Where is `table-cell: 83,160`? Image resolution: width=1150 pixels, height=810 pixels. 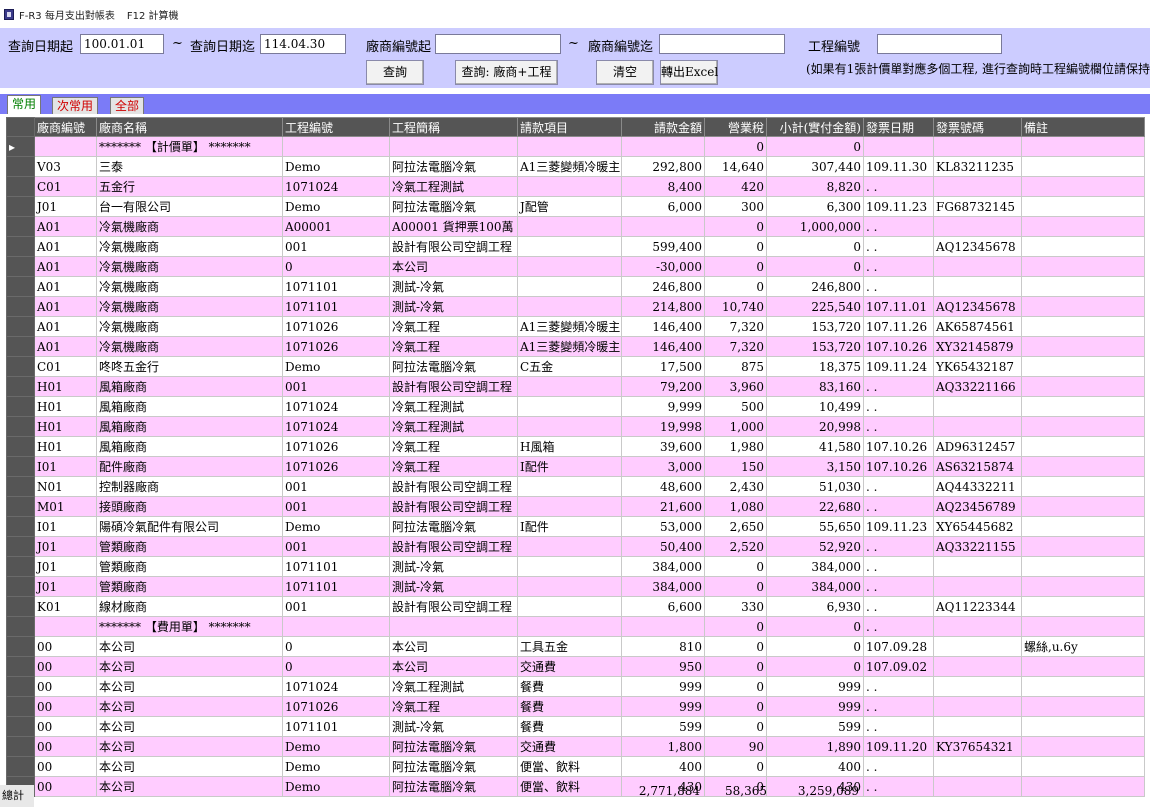 table-cell: 83,160 is located at coordinates (815, 386).